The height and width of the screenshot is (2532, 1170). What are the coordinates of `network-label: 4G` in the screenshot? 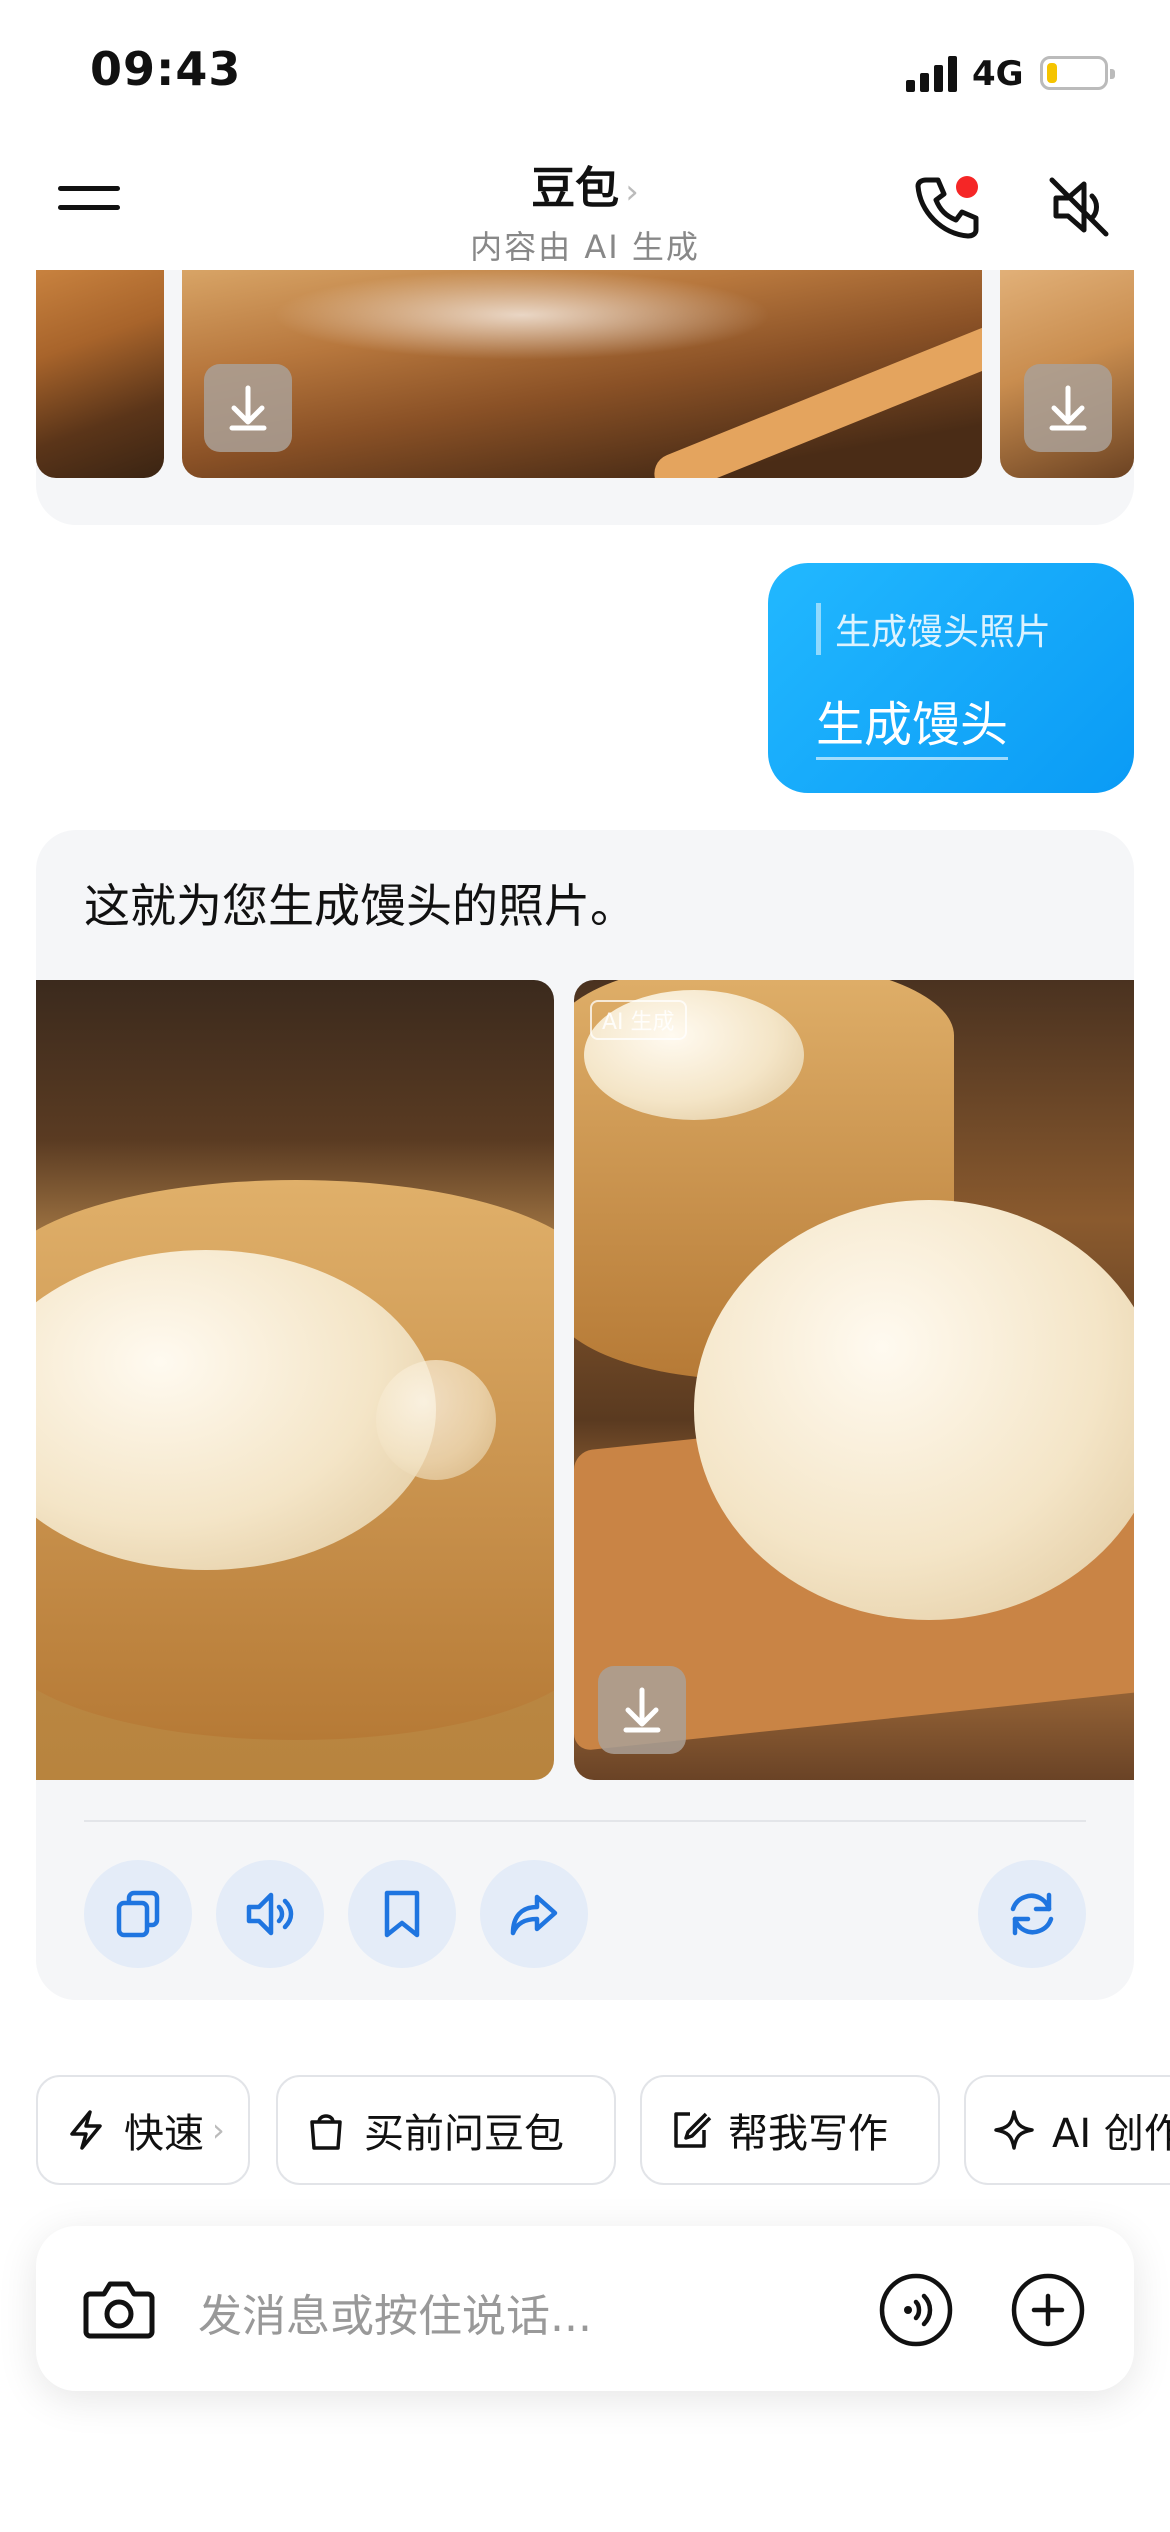 It's located at (998, 74).